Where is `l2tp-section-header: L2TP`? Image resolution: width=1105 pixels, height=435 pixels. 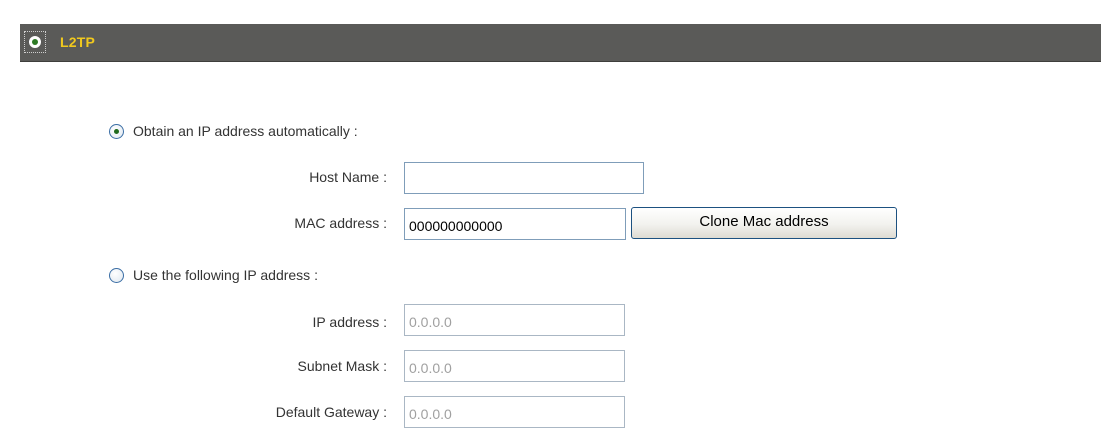 l2tp-section-header: L2TP is located at coordinates (560, 43).